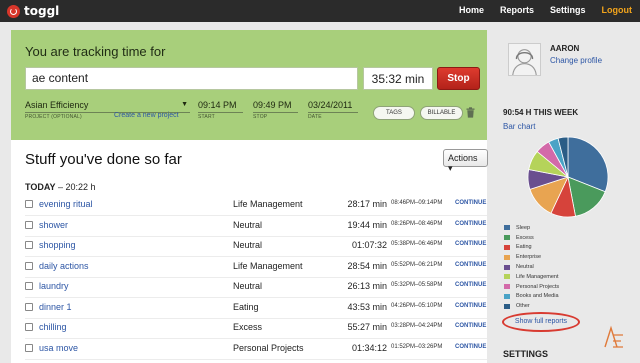 The image size is (640, 363). What do you see at coordinates (465, 161) in the screenshot?
I see `actions-button: Actions ▾` at bounding box center [465, 161].